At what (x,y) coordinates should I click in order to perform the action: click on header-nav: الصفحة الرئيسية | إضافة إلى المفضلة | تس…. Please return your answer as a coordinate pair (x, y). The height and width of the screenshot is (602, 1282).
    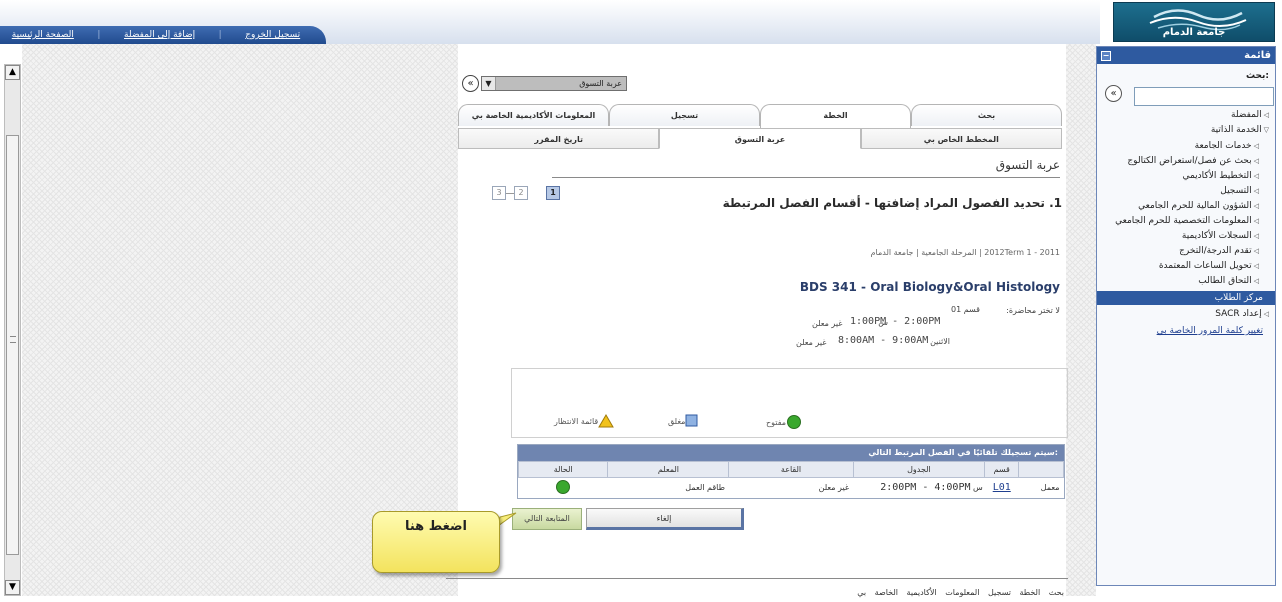
    Looking at the image, I should click on (163, 35).